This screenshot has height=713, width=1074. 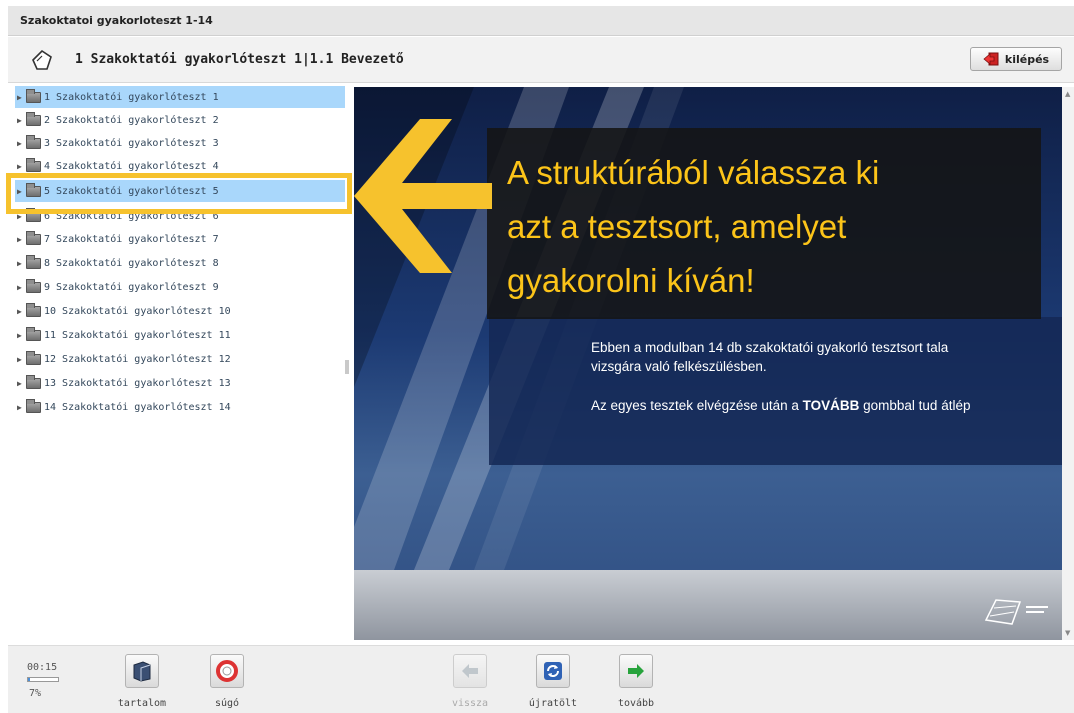 What do you see at coordinates (43, 679) in the screenshot?
I see `progress-bar` at bounding box center [43, 679].